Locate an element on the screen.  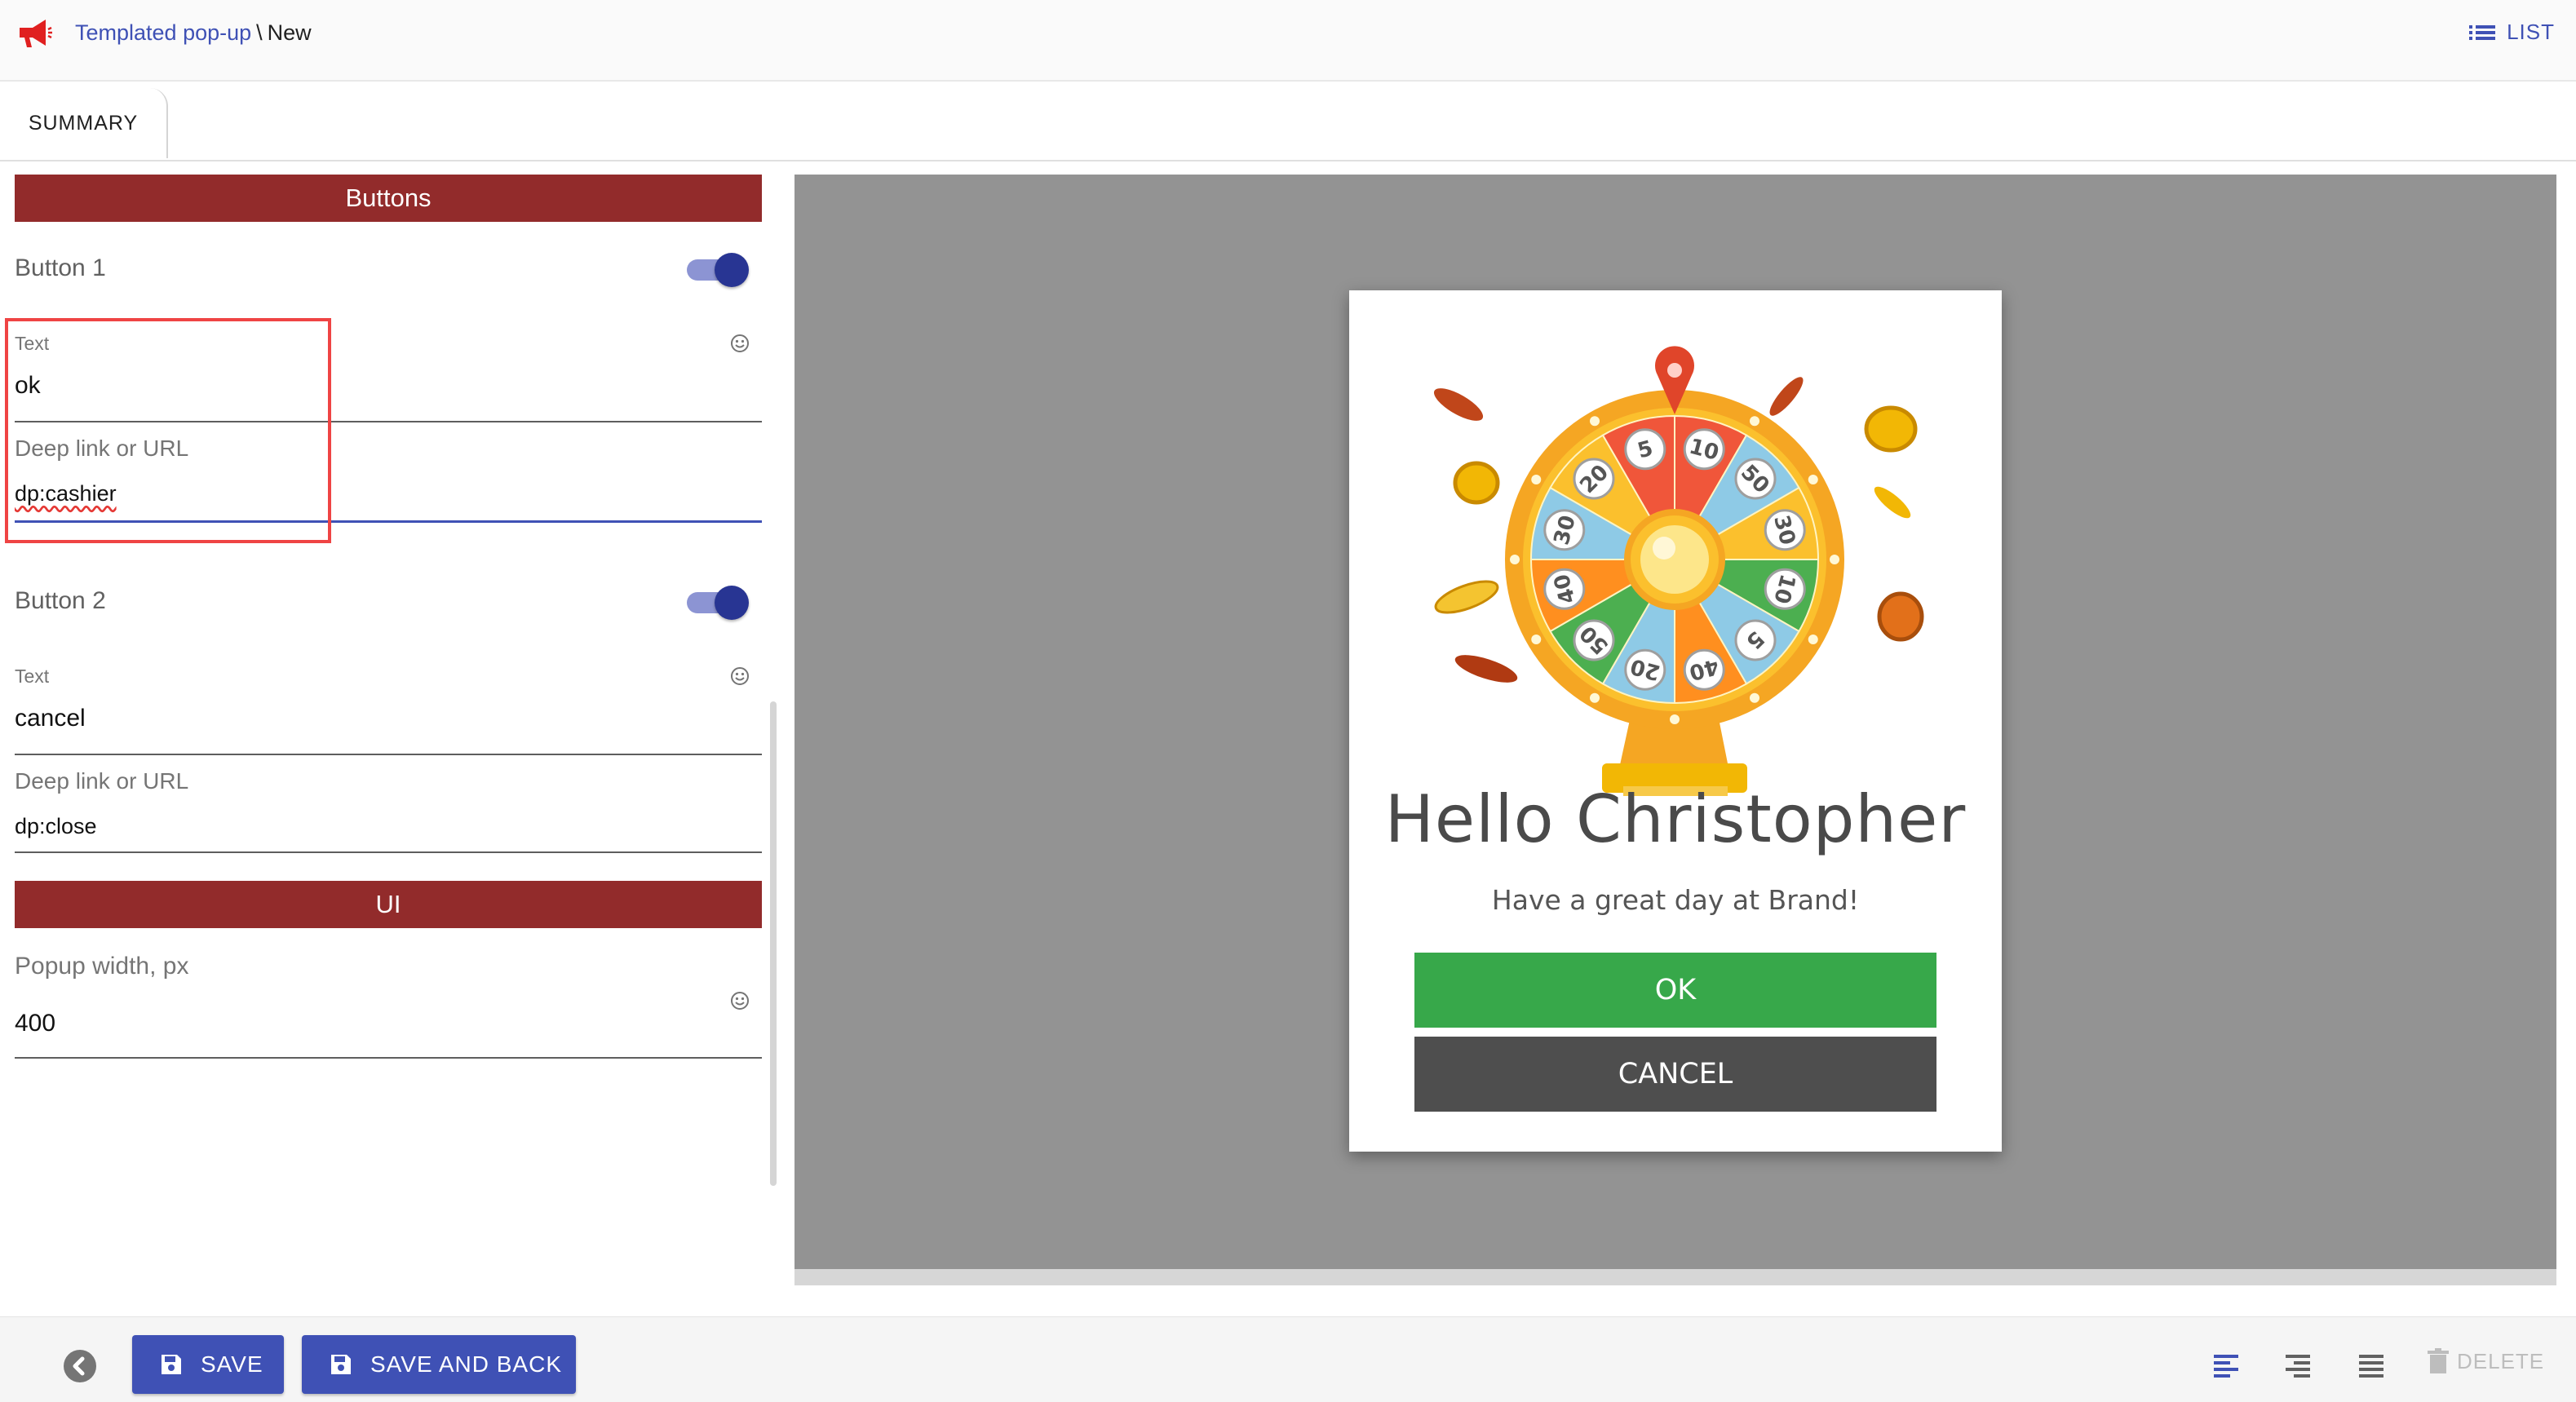
save-and-back-button: SAVE AND BACK is located at coordinates (439, 1364).